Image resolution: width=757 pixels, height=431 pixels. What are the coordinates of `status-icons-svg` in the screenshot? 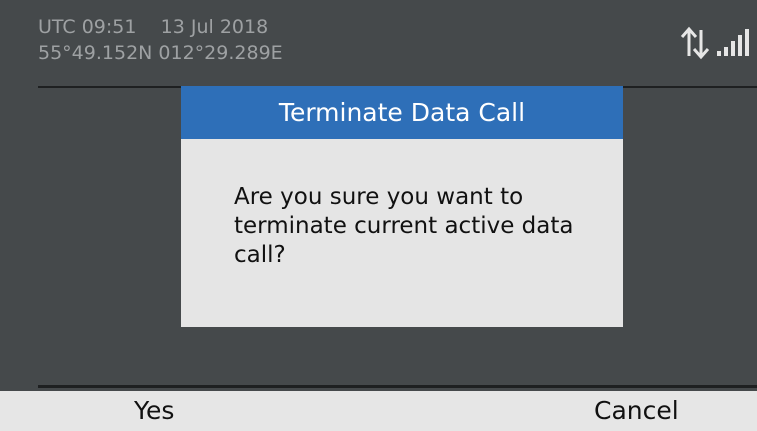 It's located at (714, 43).